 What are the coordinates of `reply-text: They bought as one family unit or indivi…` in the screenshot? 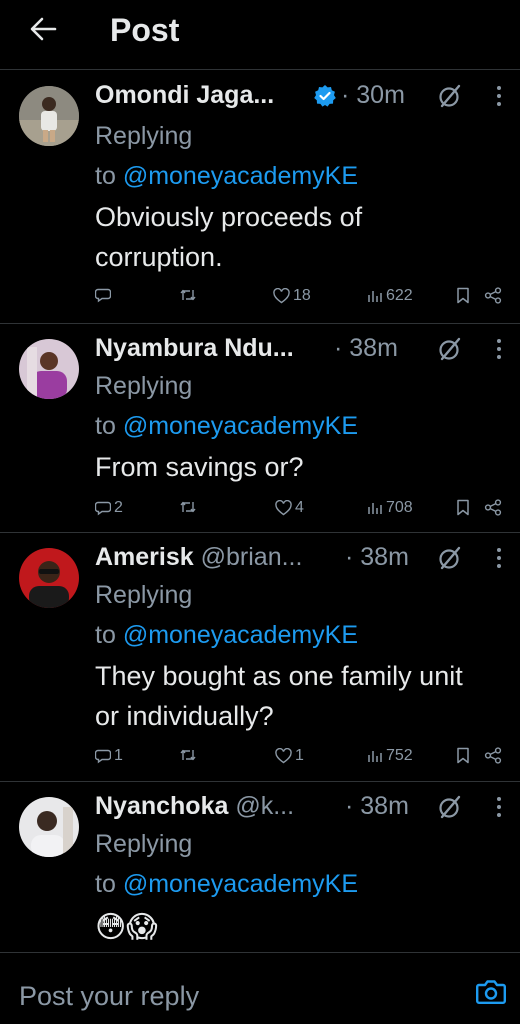 It's located at (279, 696).